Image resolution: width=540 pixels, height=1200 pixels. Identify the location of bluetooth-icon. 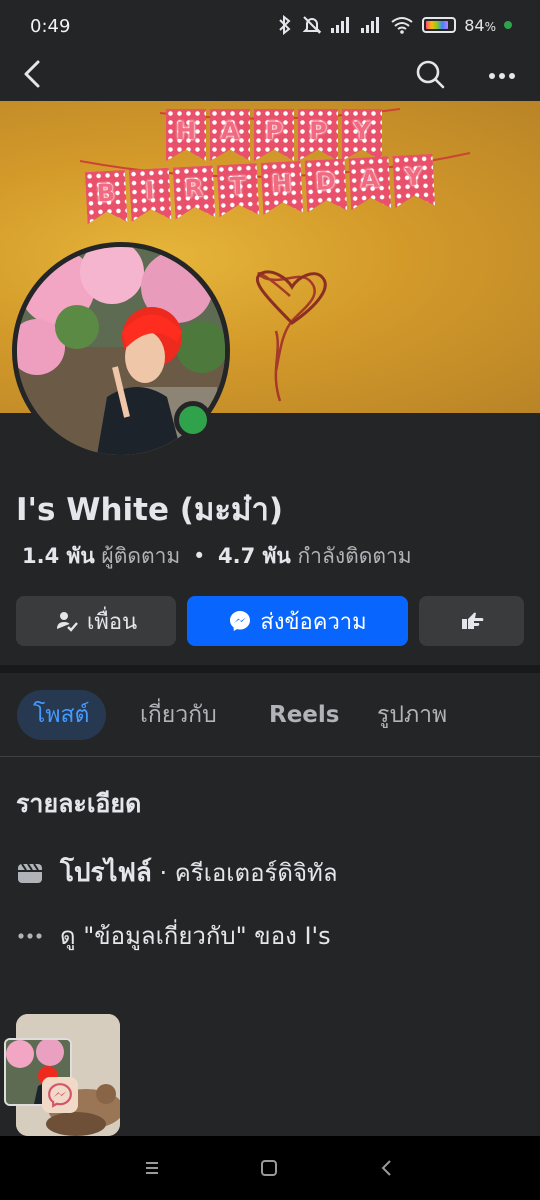
(285, 25).